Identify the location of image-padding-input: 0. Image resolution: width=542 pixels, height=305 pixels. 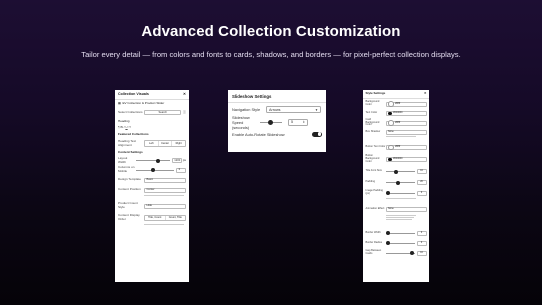
(421, 193).